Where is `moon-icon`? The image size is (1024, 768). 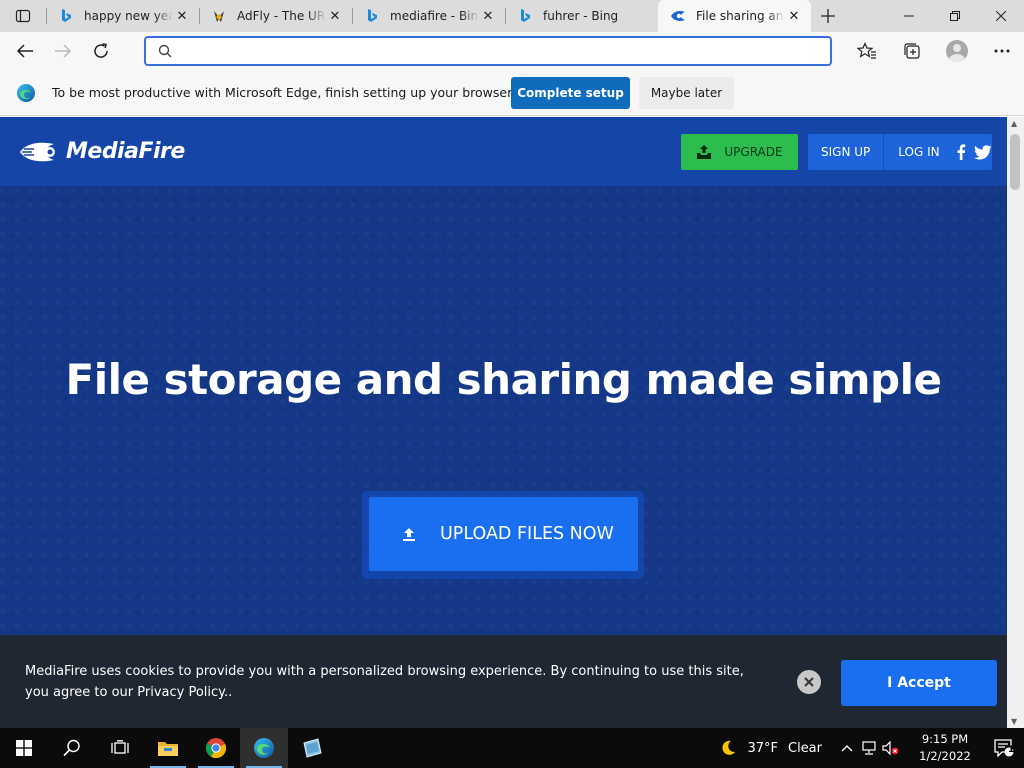
moon-icon is located at coordinates (729, 747).